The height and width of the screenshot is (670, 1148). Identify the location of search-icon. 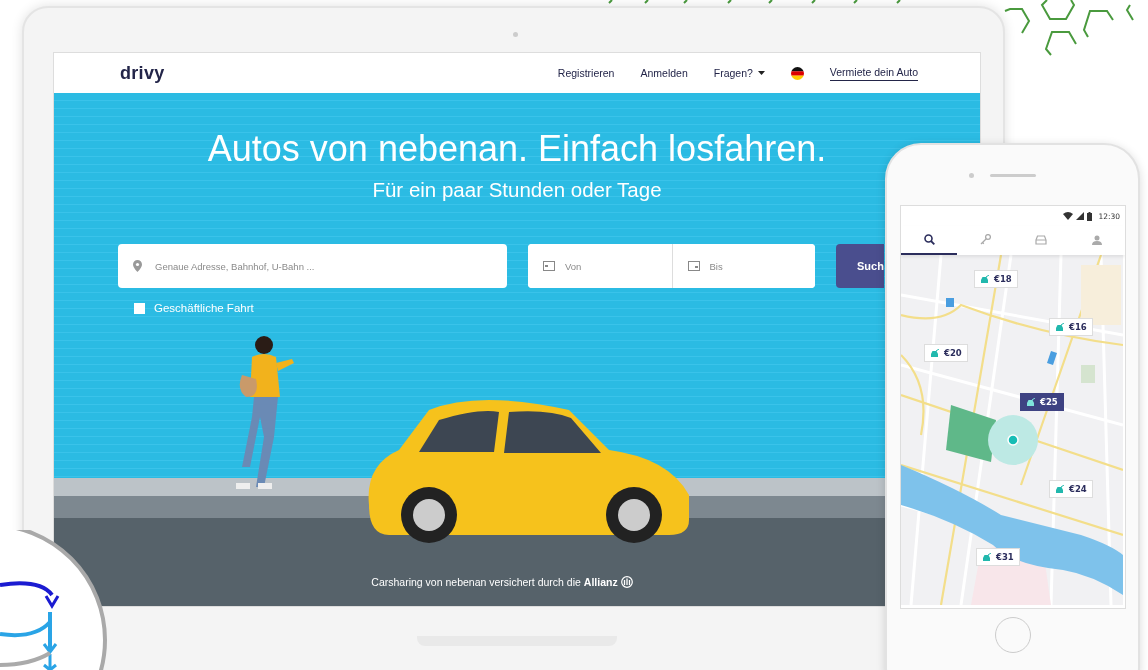
(929, 239).